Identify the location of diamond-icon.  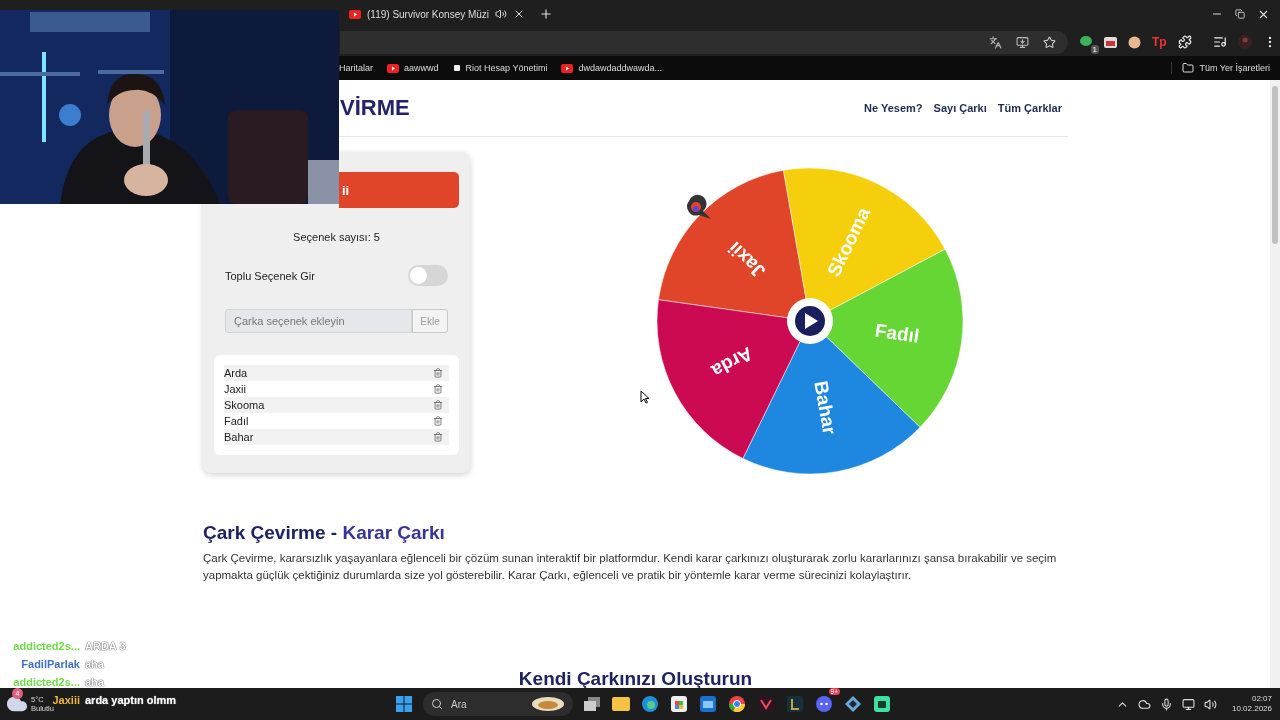
(853, 704).